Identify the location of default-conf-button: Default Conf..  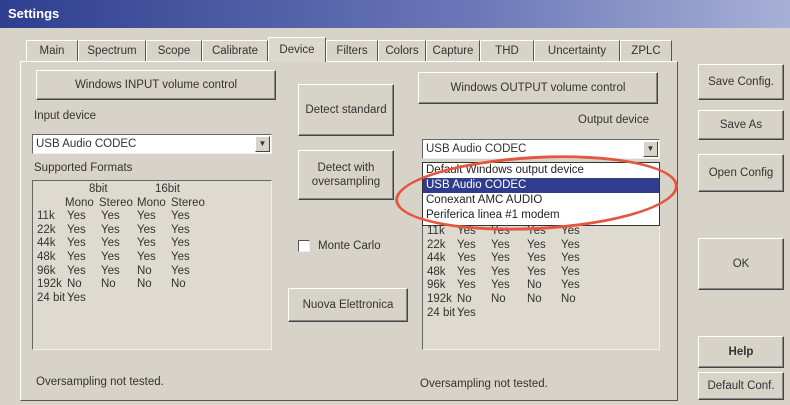
(741, 386).